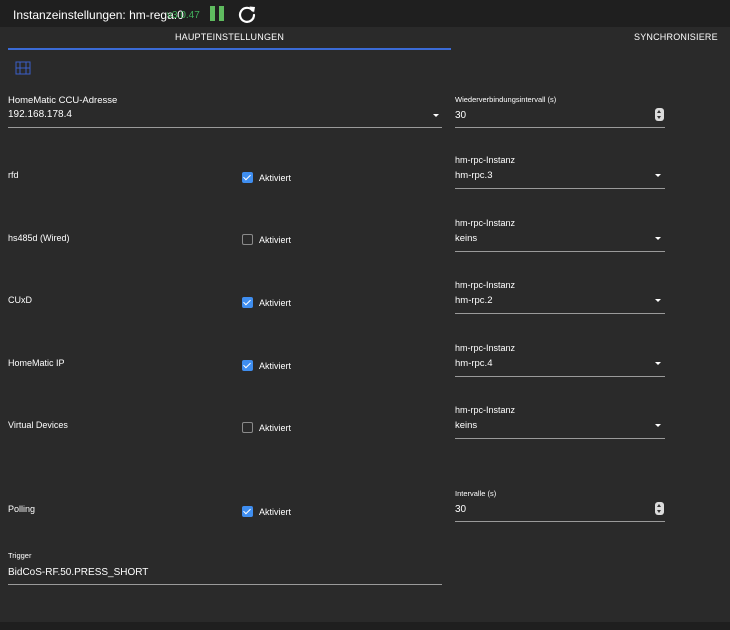 This screenshot has width=730, height=630. Describe the element at coordinates (560, 313) in the screenshot. I see `instance-underline-cuxd` at that location.